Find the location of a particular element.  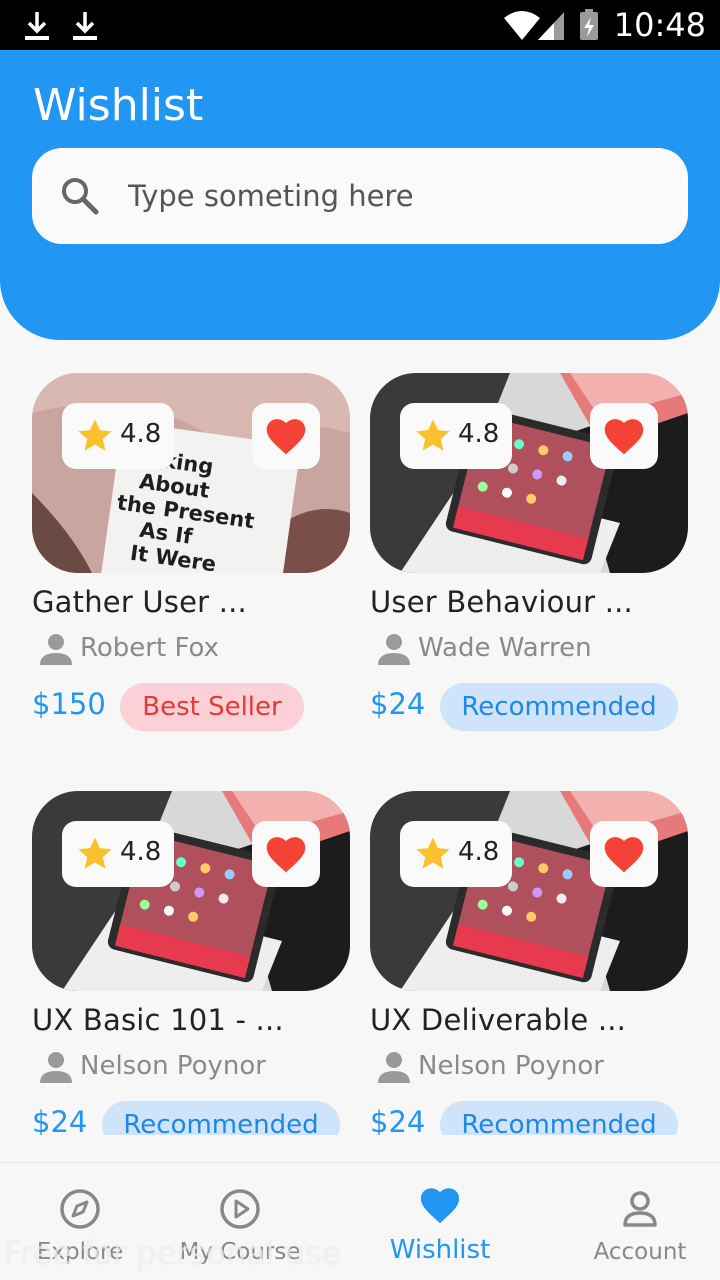

search-icon is located at coordinates (80, 196).